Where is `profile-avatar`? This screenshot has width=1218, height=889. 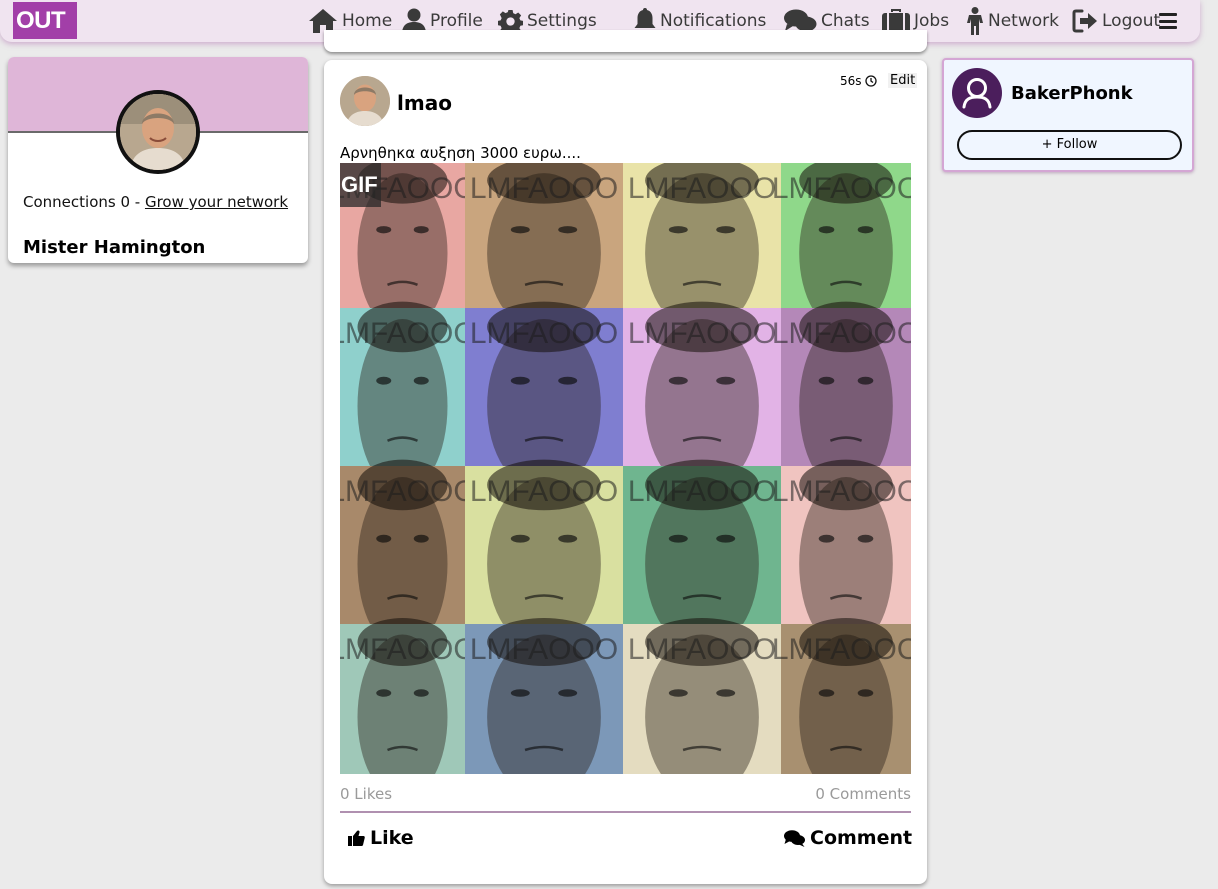
profile-avatar is located at coordinates (158, 132).